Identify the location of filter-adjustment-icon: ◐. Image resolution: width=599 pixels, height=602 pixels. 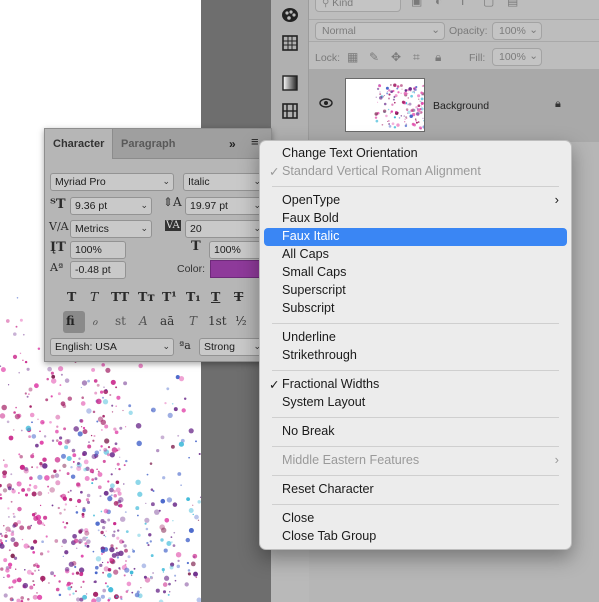
(438, 4).